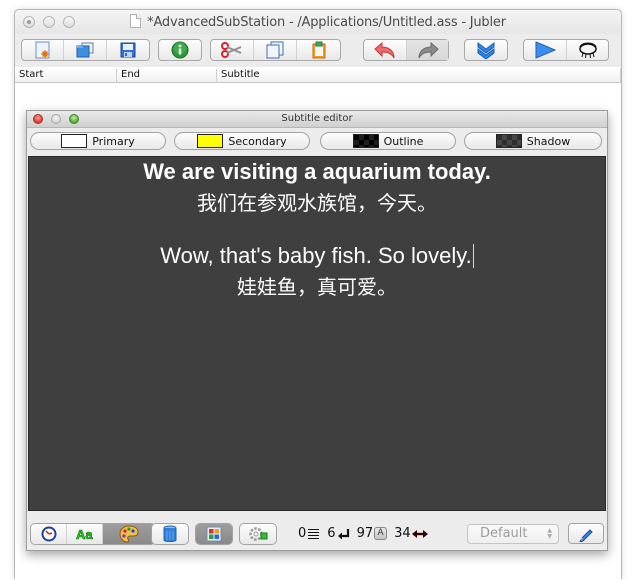 This screenshot has width=636, height=580. What do you see at coordinates (74, 141) in the screenshot?
I see `primary-color-swatch` at bounding box center [74, 141].